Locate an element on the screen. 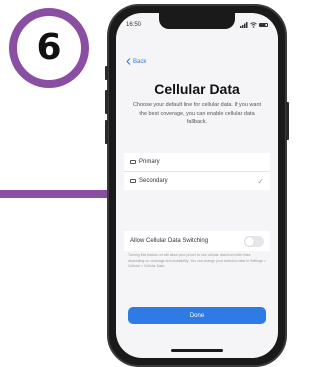 This screenshot has height=367, width=320. chevron-left-icon is located at coordinates (128, 61).